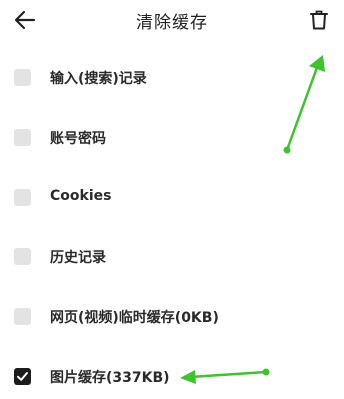 This screenshot has height=399, width=344. What do you see at coordinates (172, 78) in the screenshot?
I see `option-search-history: 输入(搜索)记录` at bounding box center [172, 78].